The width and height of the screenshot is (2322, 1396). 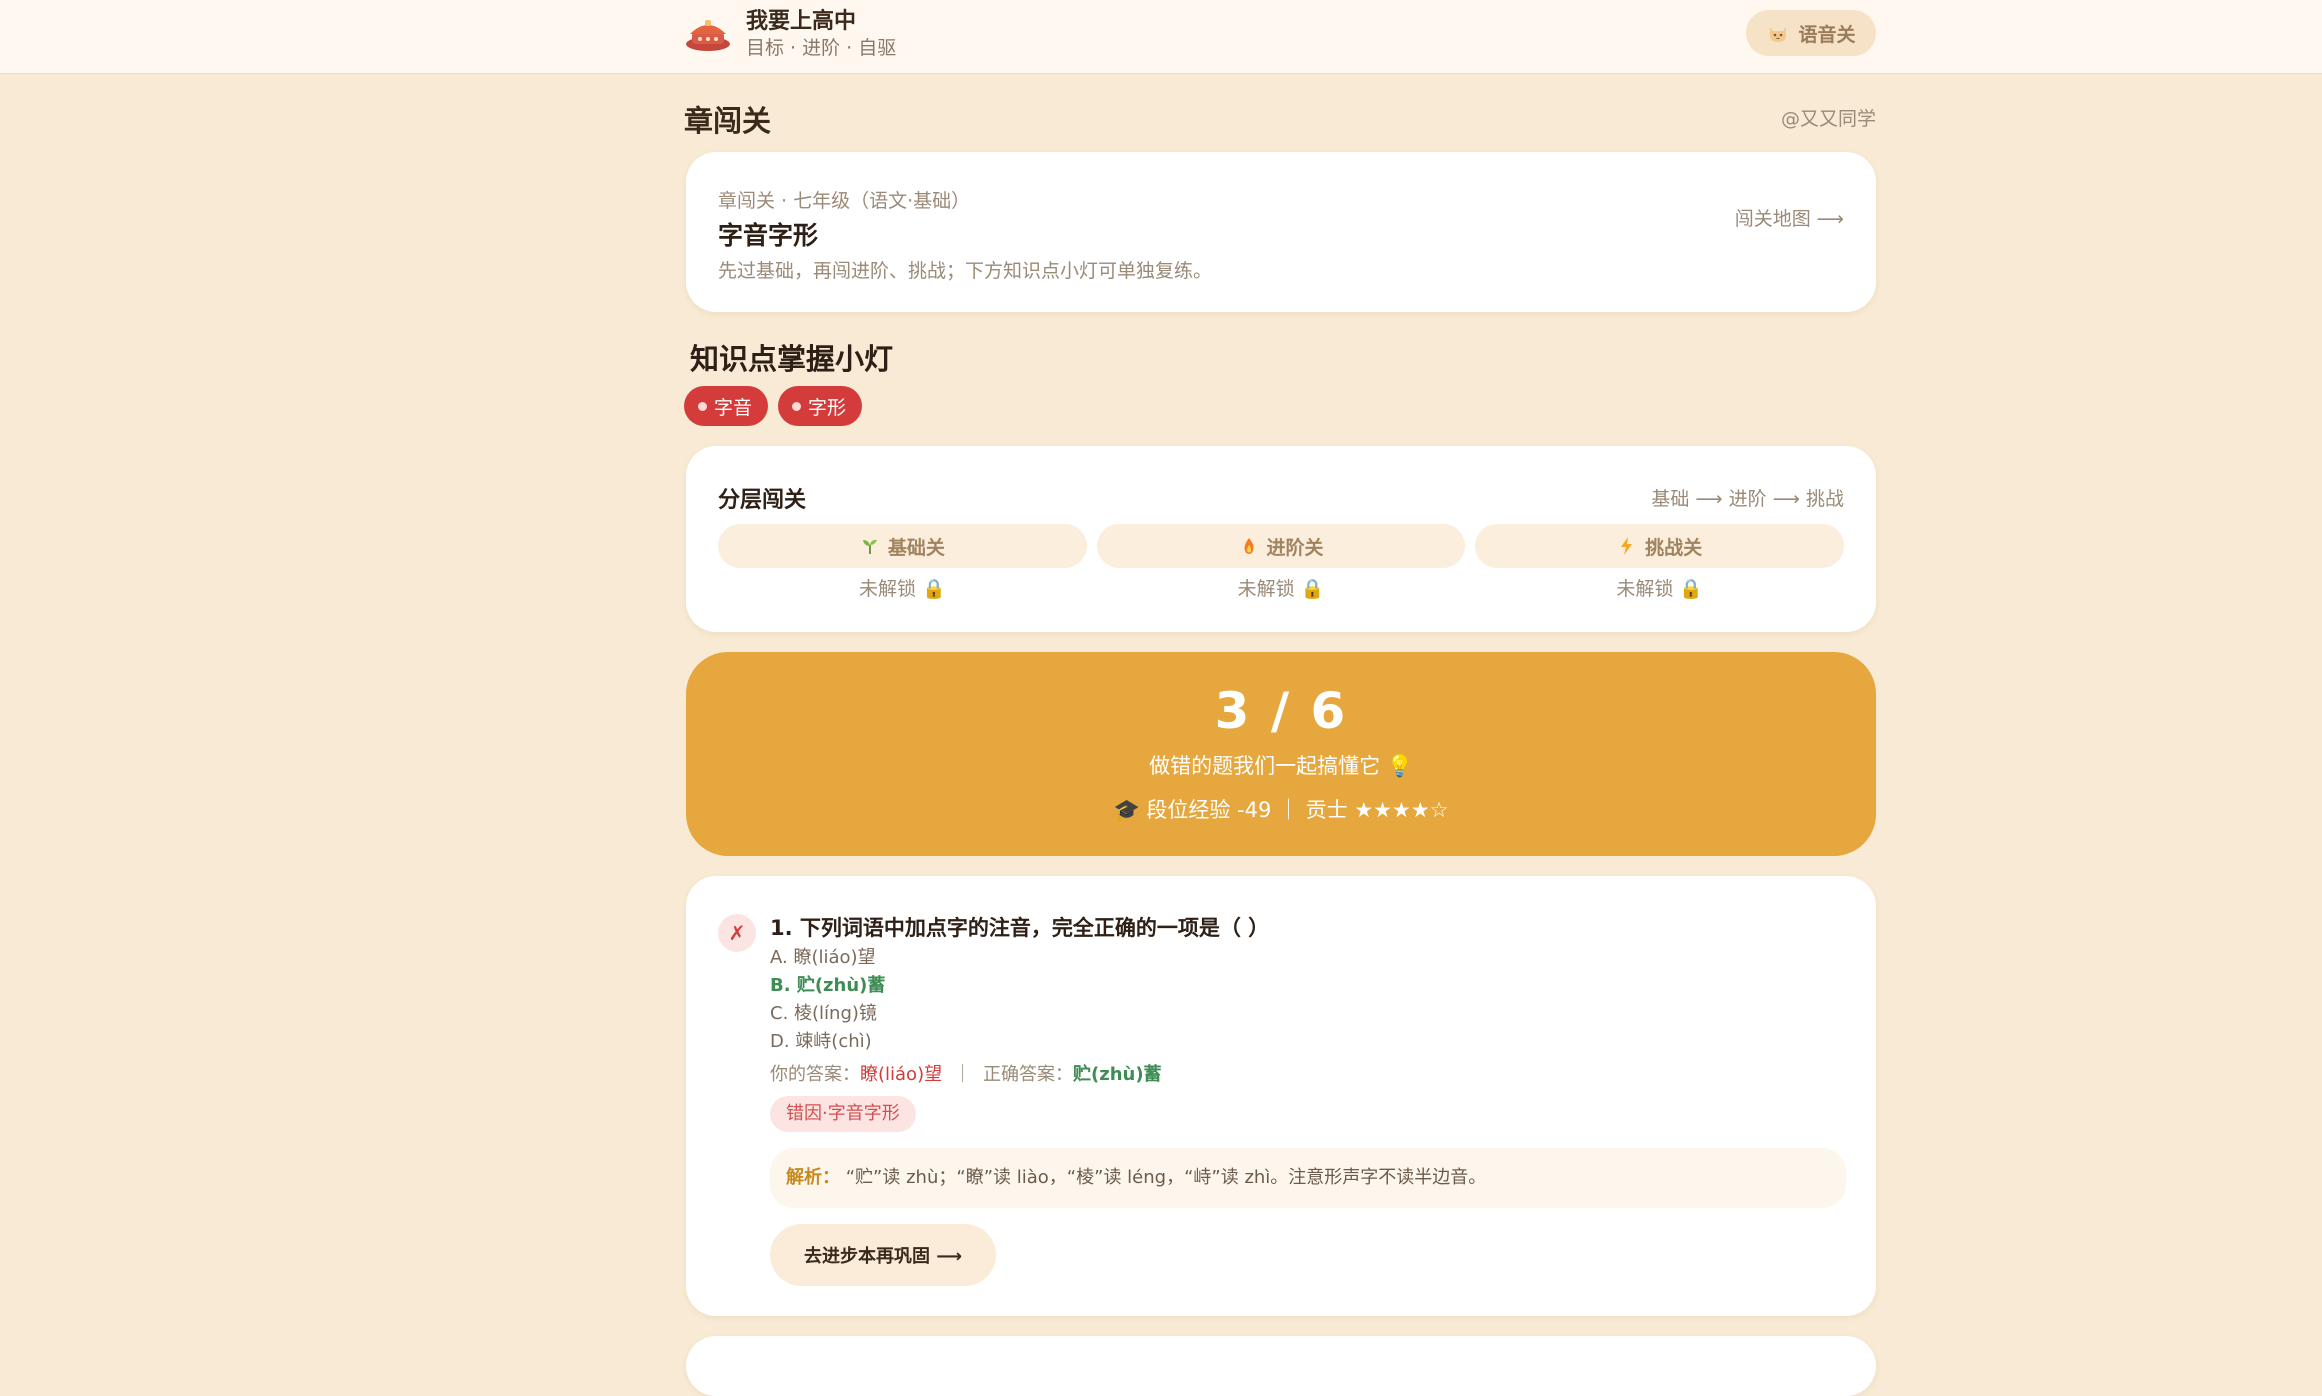 What do you see at coordinates (901, 1074) in the screenshot?
I see `your-answer: 瞭(liáo)望` at bounding box center [901, 1074].